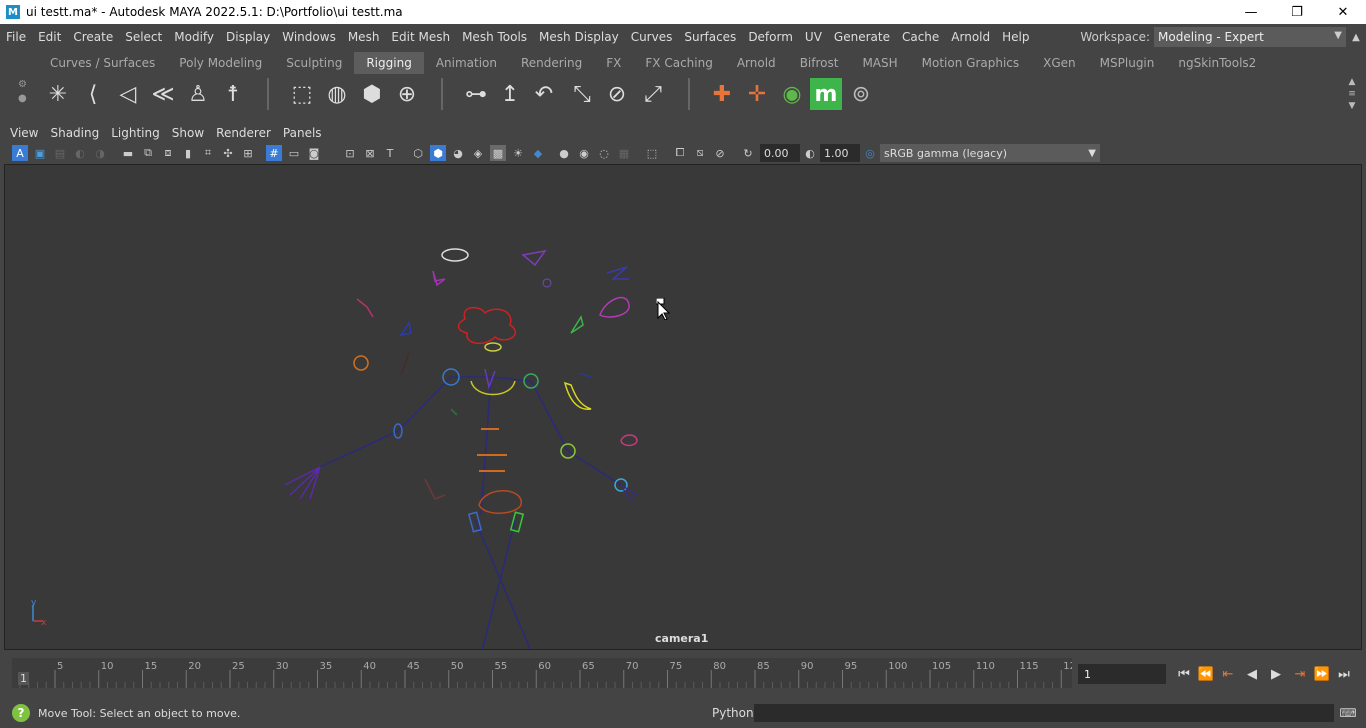 The width and height of the screenshot is (1366, 728). Describe the element at coordinates (678, 63) in the screenshot. I see `tab-fx-caching: FX Caching` at that location.